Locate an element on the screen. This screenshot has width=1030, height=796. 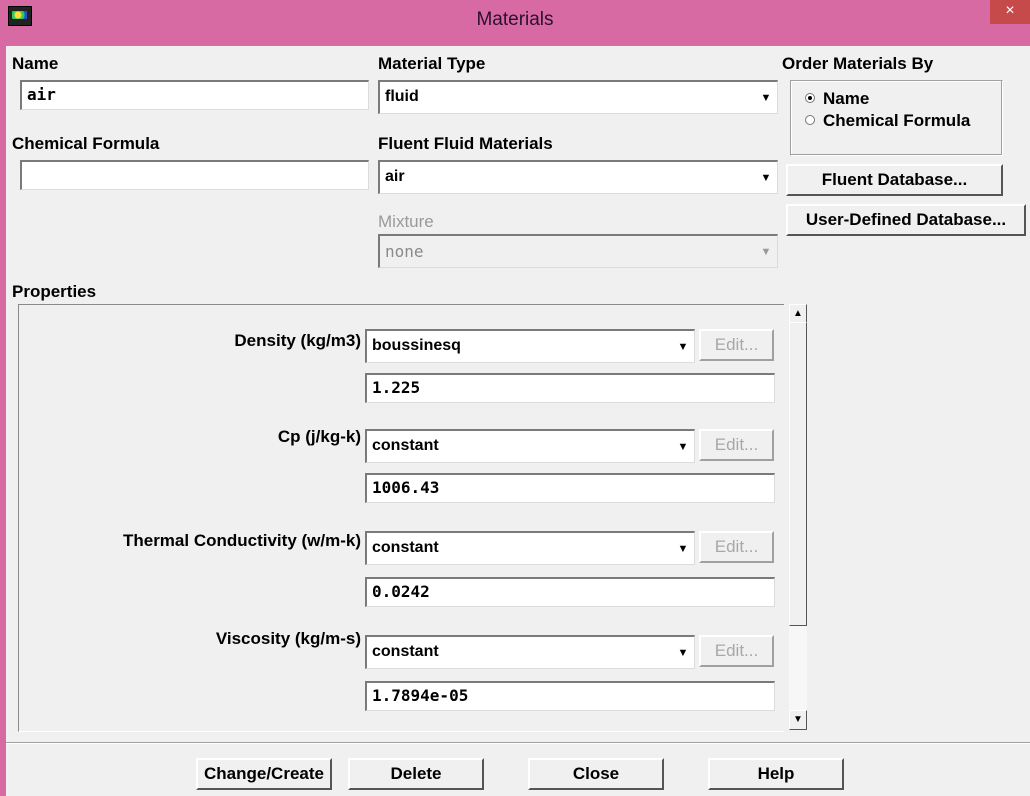
chemical-formula-label: Chemical Formula is located at coordinates (86, 143).